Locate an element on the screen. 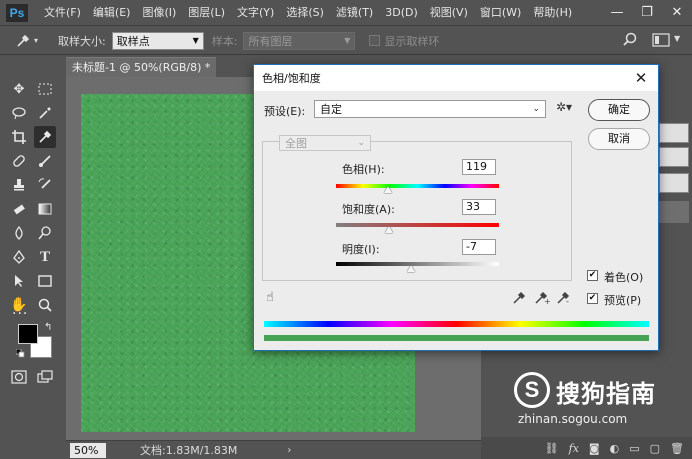  pen-tool-icon is located at coordinates (19, 257).